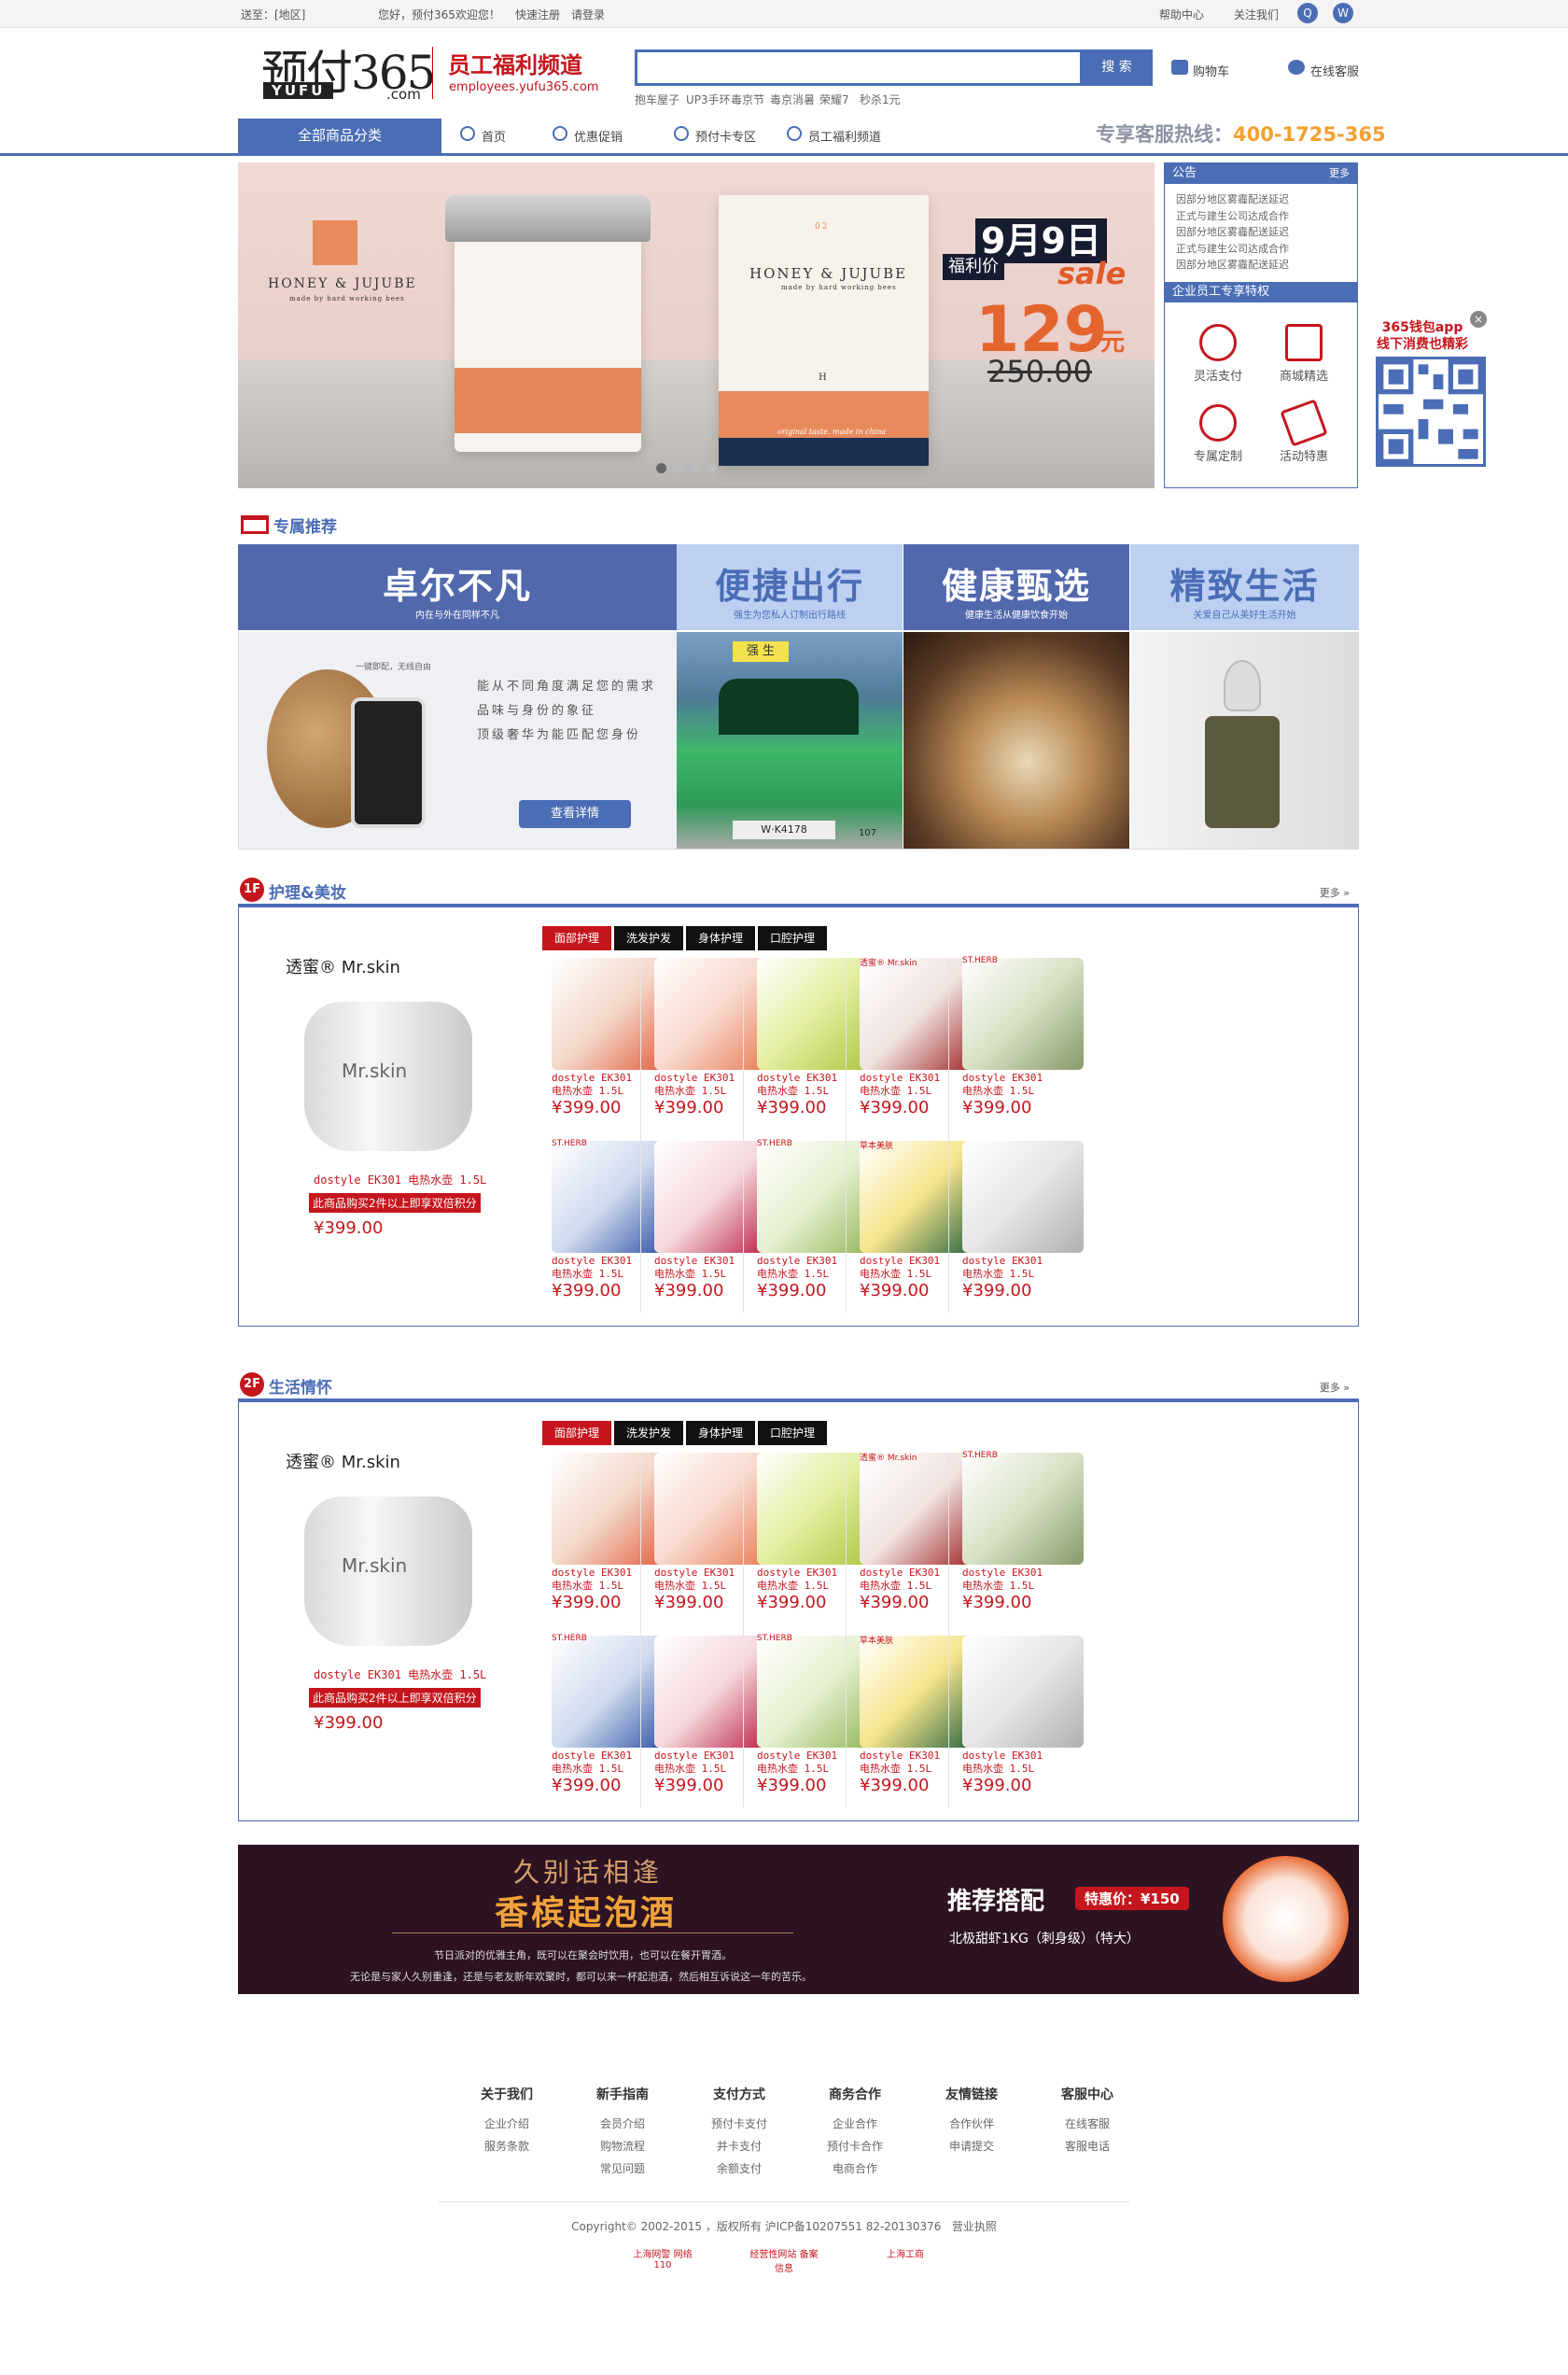 Image resolution: width=1568 pixels, height=2375 pixels. I want to click on nav-welfare: 员工福利频道, so click(844, 136).